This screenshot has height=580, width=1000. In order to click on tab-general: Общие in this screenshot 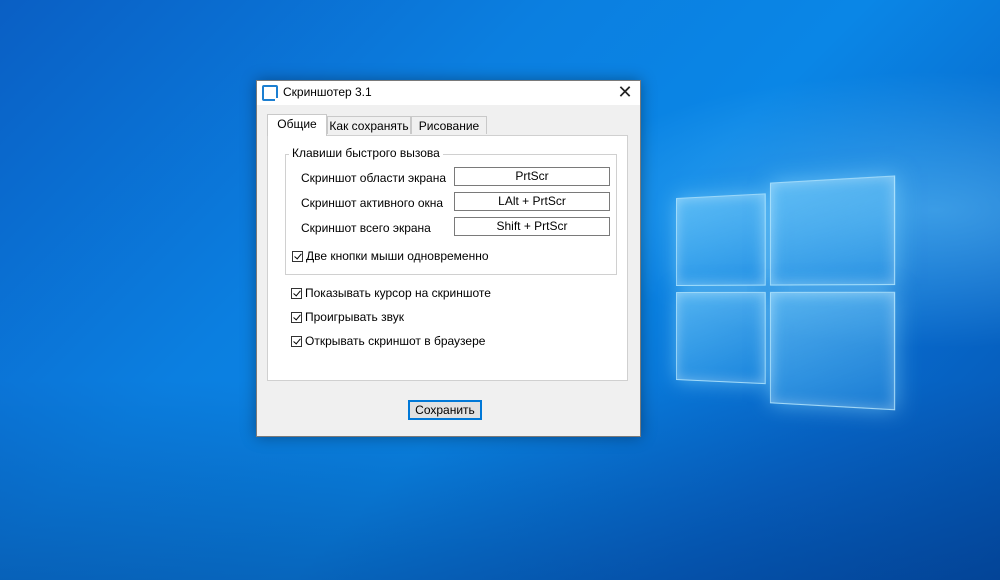, I will do `click(297, 125)`.